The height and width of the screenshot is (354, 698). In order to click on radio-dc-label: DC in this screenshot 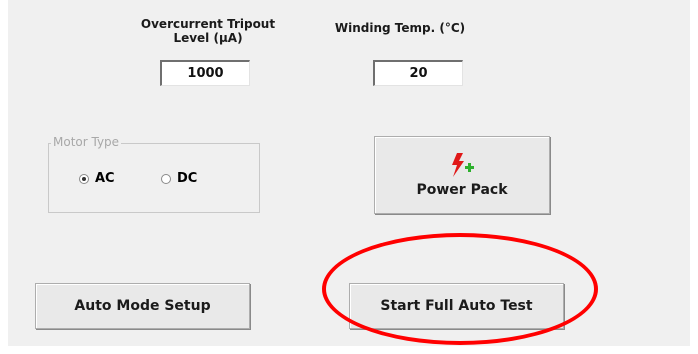, I will do `click(187, 178)`.